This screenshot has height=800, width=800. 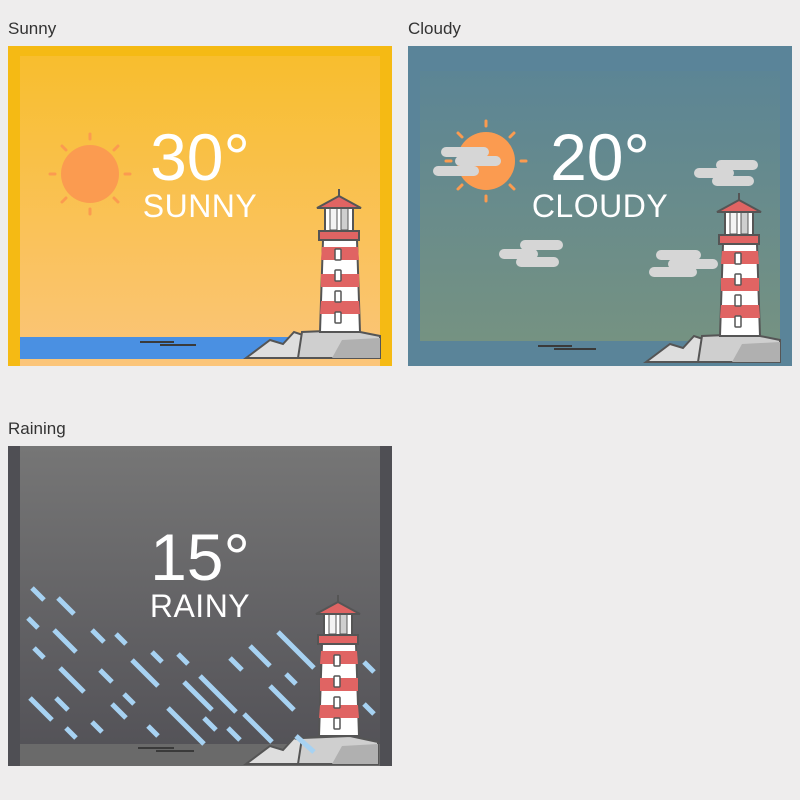 I want to click on temperature: 15°, so click(x=200, y=557).